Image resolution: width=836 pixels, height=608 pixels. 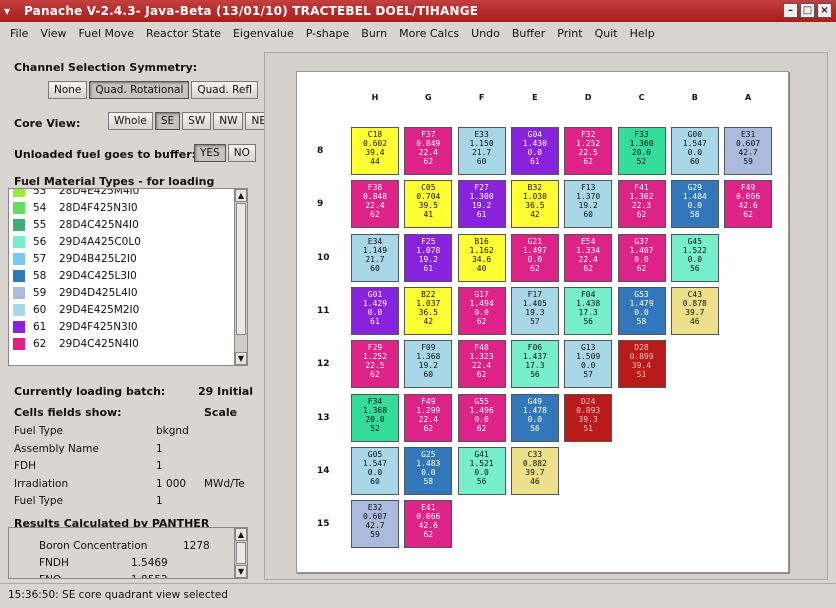 What do you see at coordinates (429, 33) in the screenshot?
I see `menu-more-calcs: More Calcs` at bounding box center [429, 33].